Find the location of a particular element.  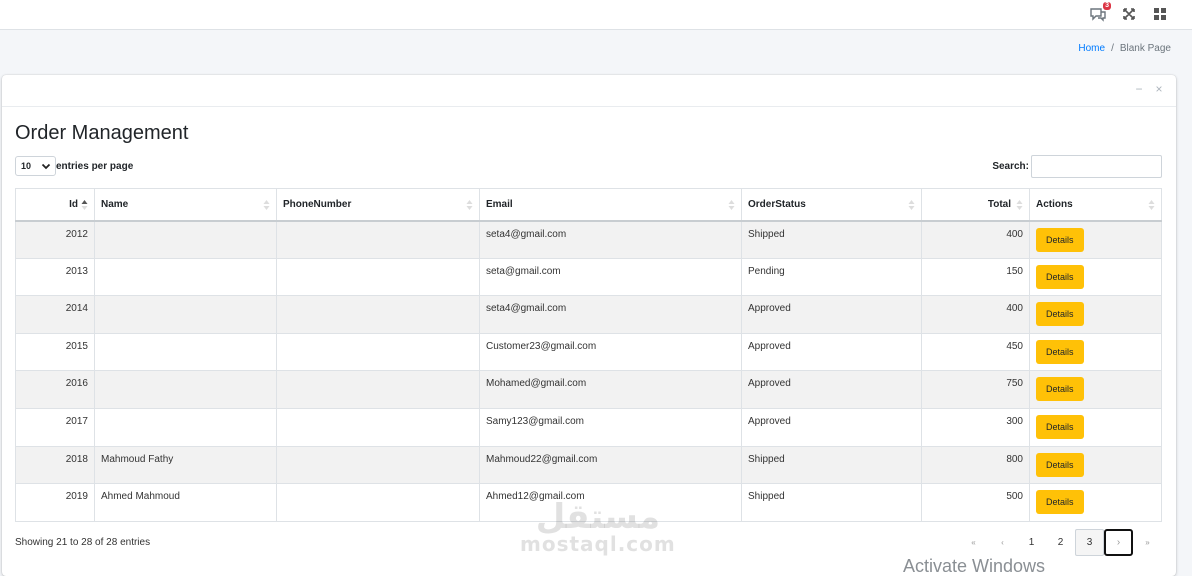

table-row: 2012 seta4@gmail.com Shipped 400 Details is located at coordinates (588, 239).